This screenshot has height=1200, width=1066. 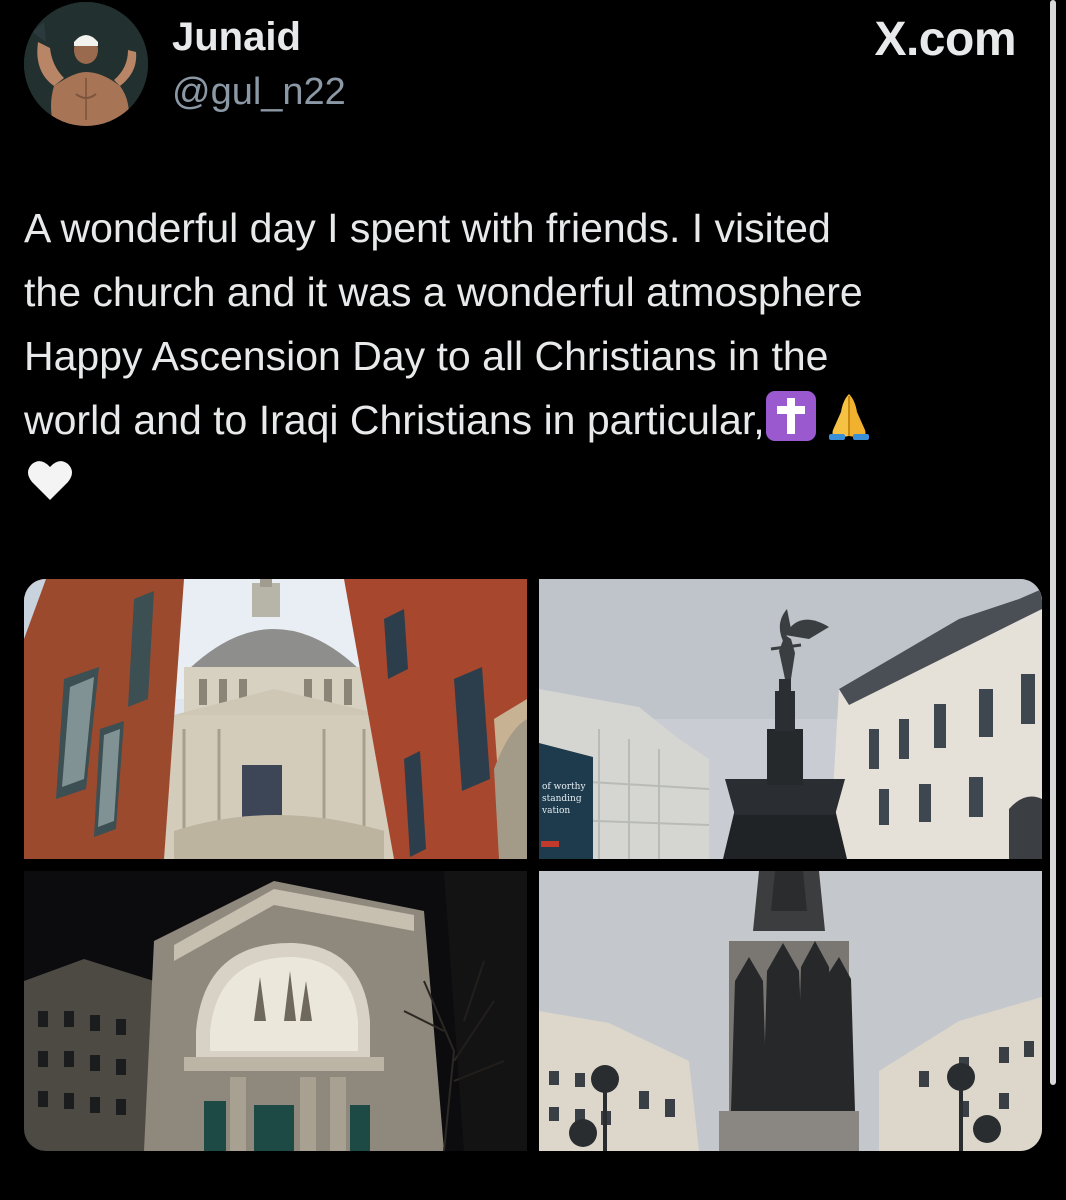 What do you see at coordinates (1053, 542) in the screenshot?
I see `scrollbar` at bounding box center [1053, 542].